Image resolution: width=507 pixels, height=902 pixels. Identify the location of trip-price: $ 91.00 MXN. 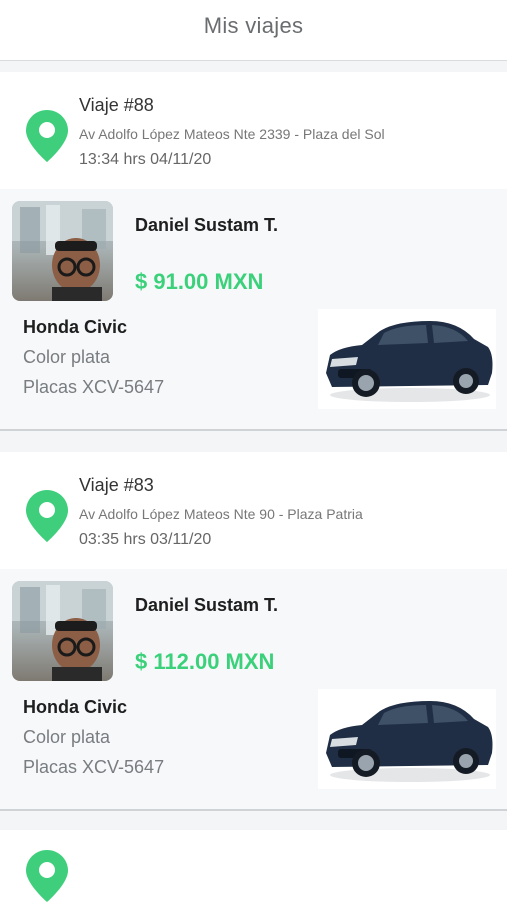
(199, 281).